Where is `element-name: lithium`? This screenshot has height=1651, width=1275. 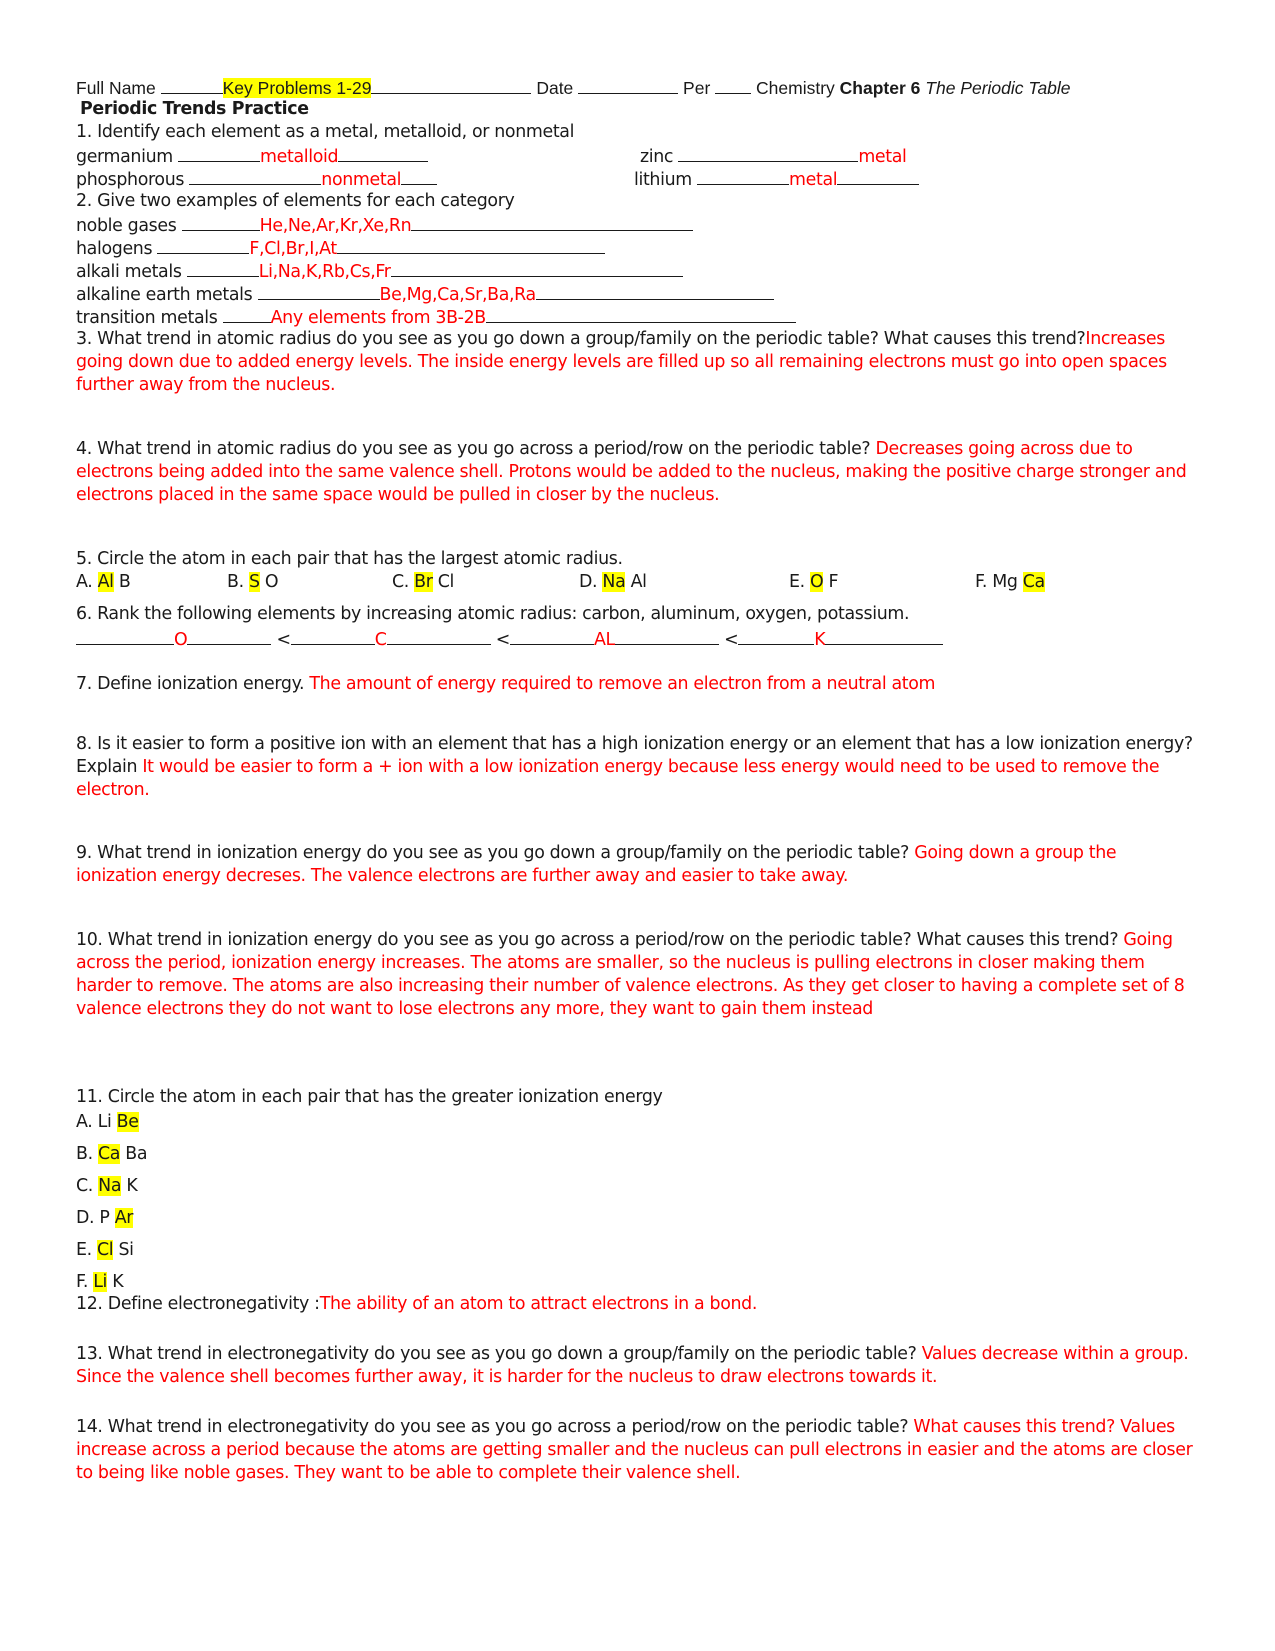 element-name: lithium is located at coordinates (663, 180).